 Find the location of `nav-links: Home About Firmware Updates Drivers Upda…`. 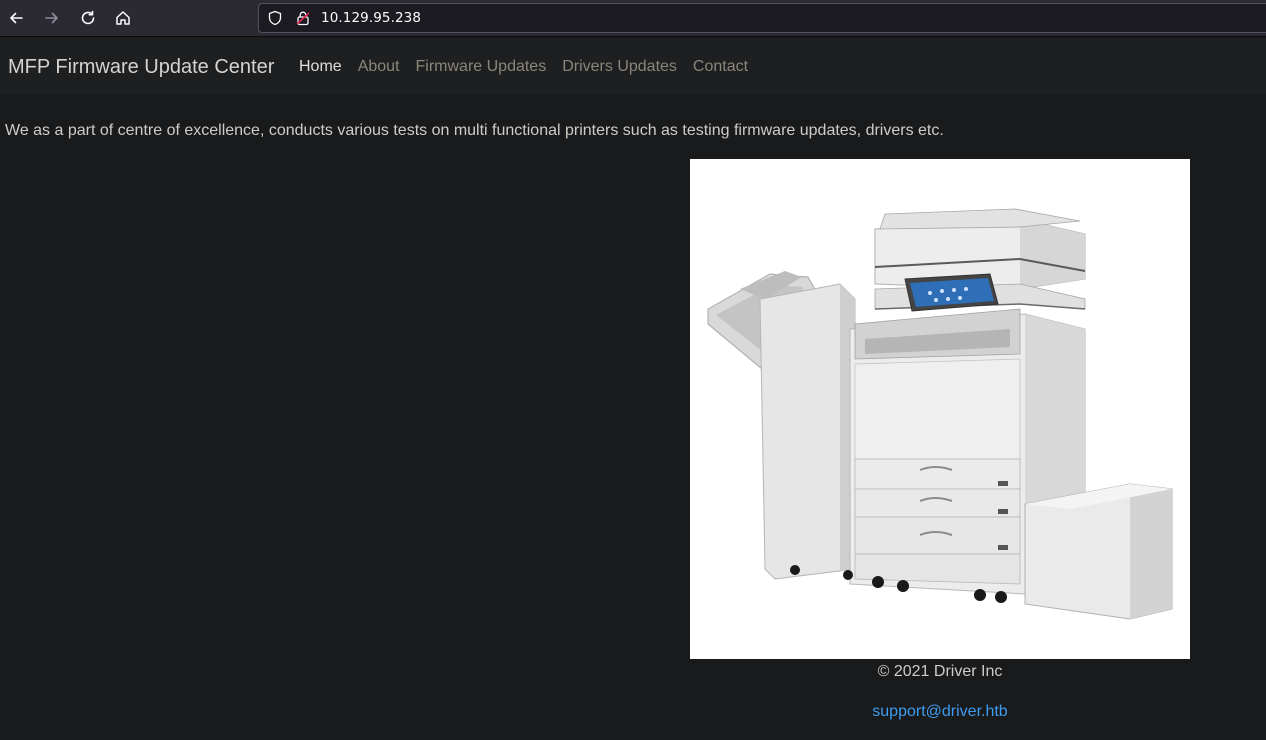

nav-links: Home About Firmware Updates Drivers Upda… is located at coordinates (523, 67).